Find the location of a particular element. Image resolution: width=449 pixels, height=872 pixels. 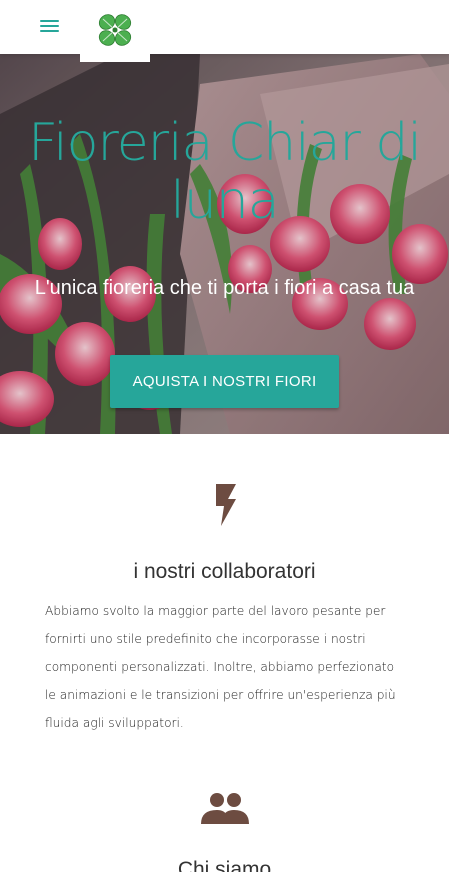

green-clover-logo-icon is located at coordinates (115, 30).